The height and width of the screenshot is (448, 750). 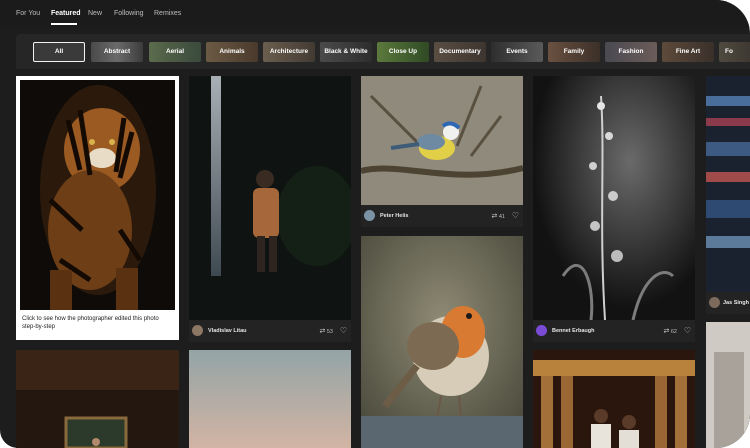 What do you see at coordinates (728, 184) in the screenshot?
I see `edge-photo` at bounding box center [728, 184].